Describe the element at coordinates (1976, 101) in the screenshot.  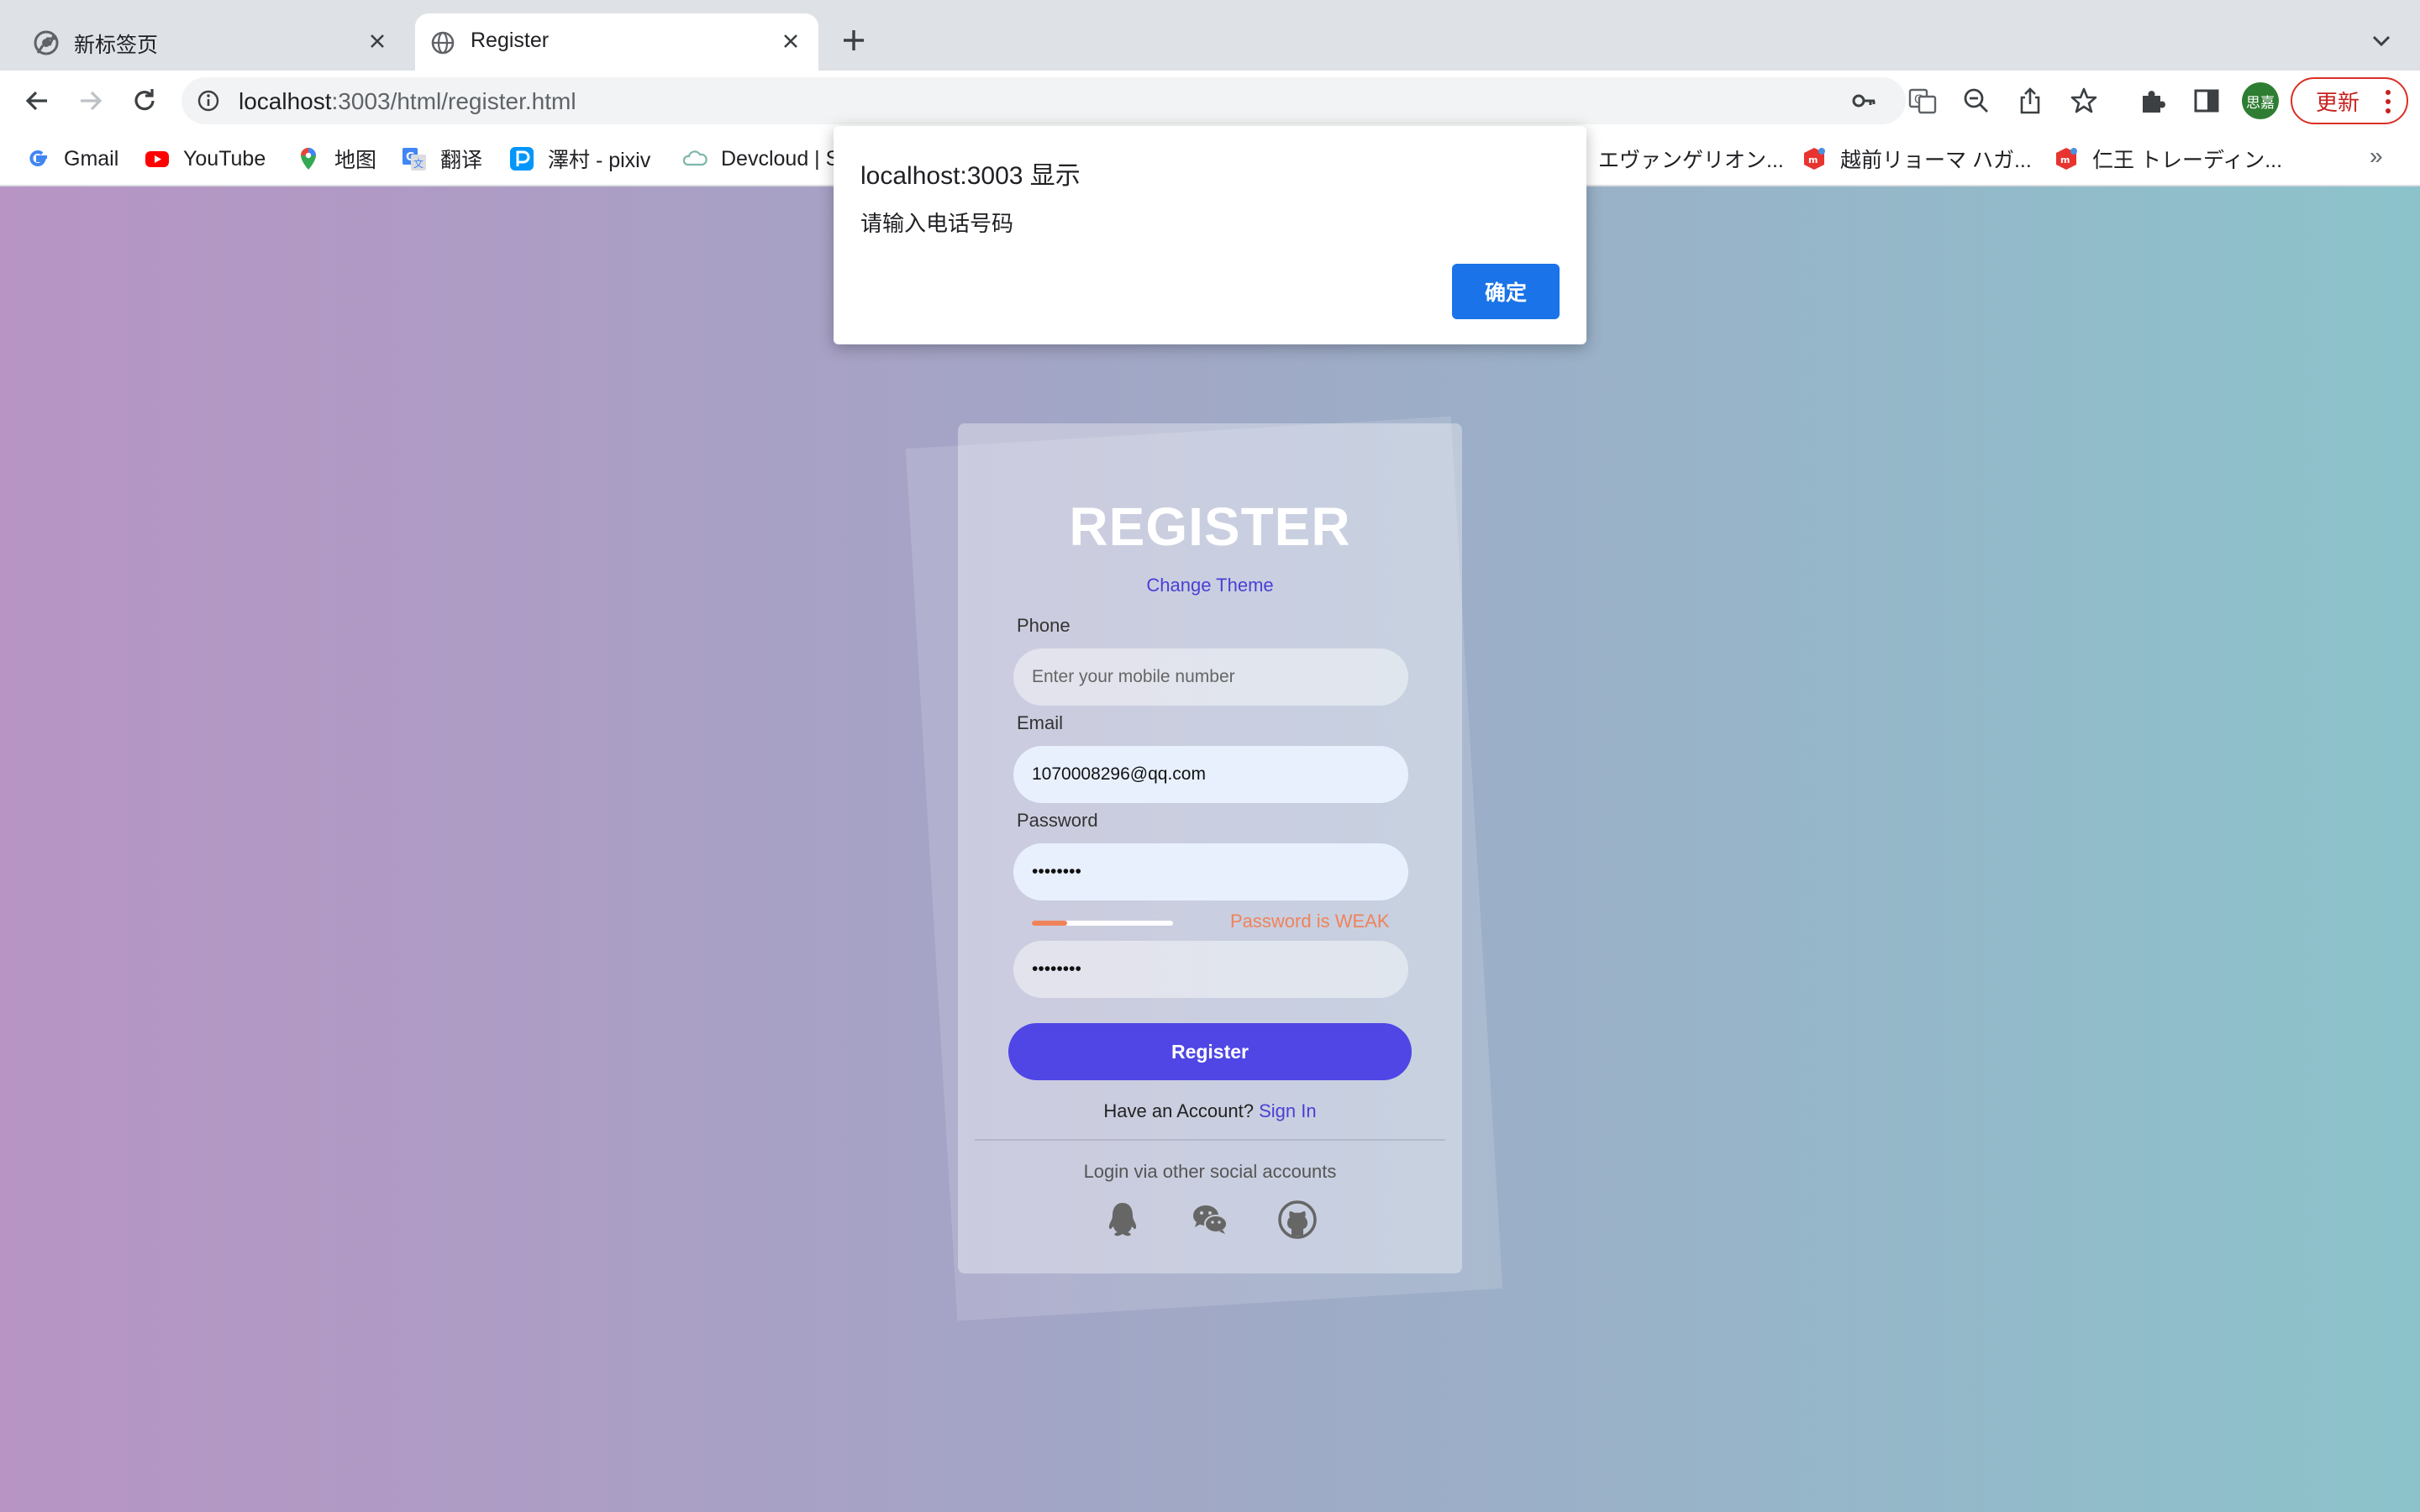
I see `zoom-out-icon` at that location.